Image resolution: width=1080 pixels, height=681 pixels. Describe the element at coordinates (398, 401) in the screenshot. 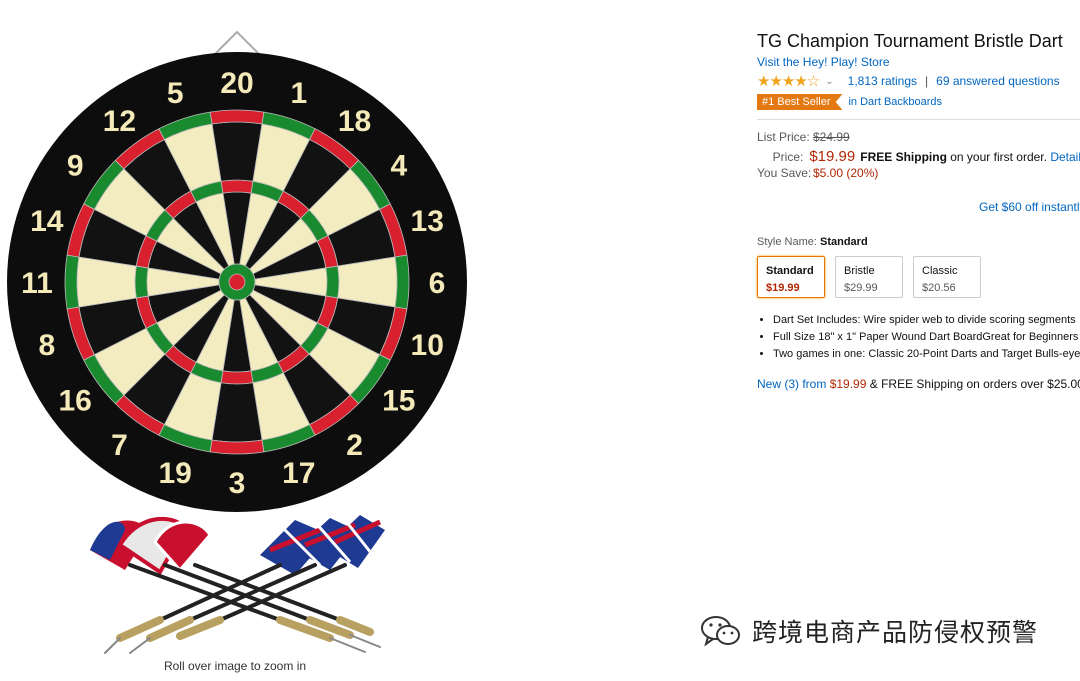

I see `board-number: 15` at that location.